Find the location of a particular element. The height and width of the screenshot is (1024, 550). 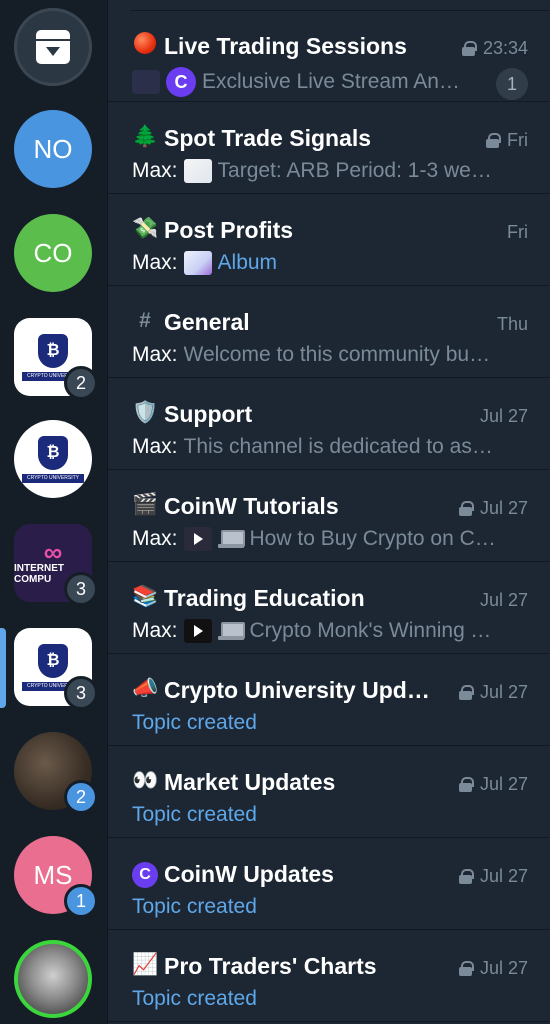

sidebar-item-crypto-university-2: ₿ CRYPTO UNIVERSITY is located at coordinates (53, 459).